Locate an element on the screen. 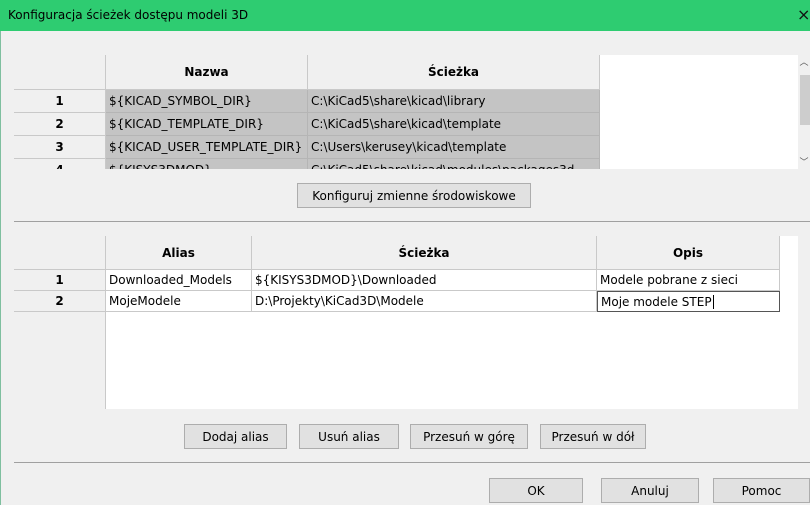 The image size is (810, 505). column-header-name: Nazwa is located at coordinates (207, 72).